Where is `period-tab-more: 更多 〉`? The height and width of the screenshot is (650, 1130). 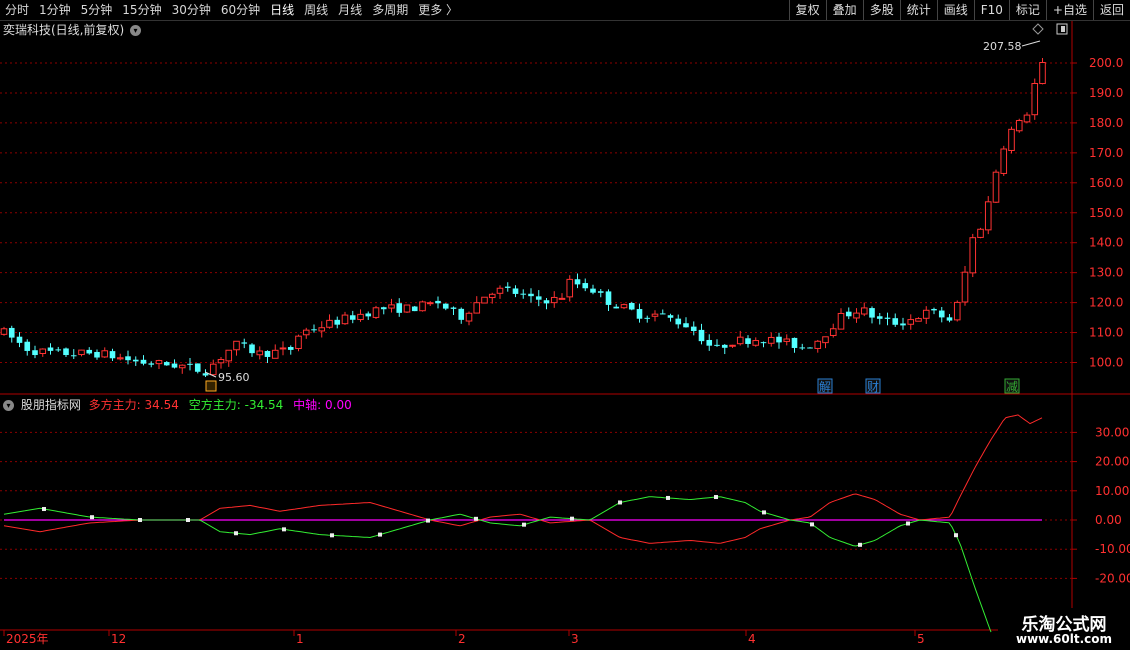 period-tab-more: 更多 〉 is located at coordinates (438, 10).